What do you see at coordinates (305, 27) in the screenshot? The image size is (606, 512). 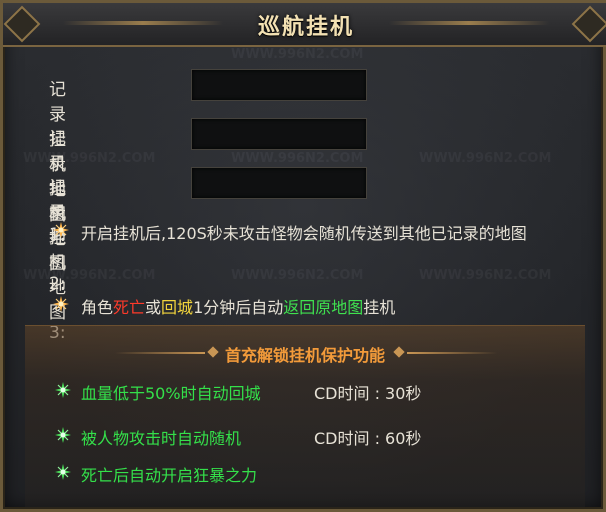 I see `panel-title: 巡航挂机` at bounding box center [305, 27].